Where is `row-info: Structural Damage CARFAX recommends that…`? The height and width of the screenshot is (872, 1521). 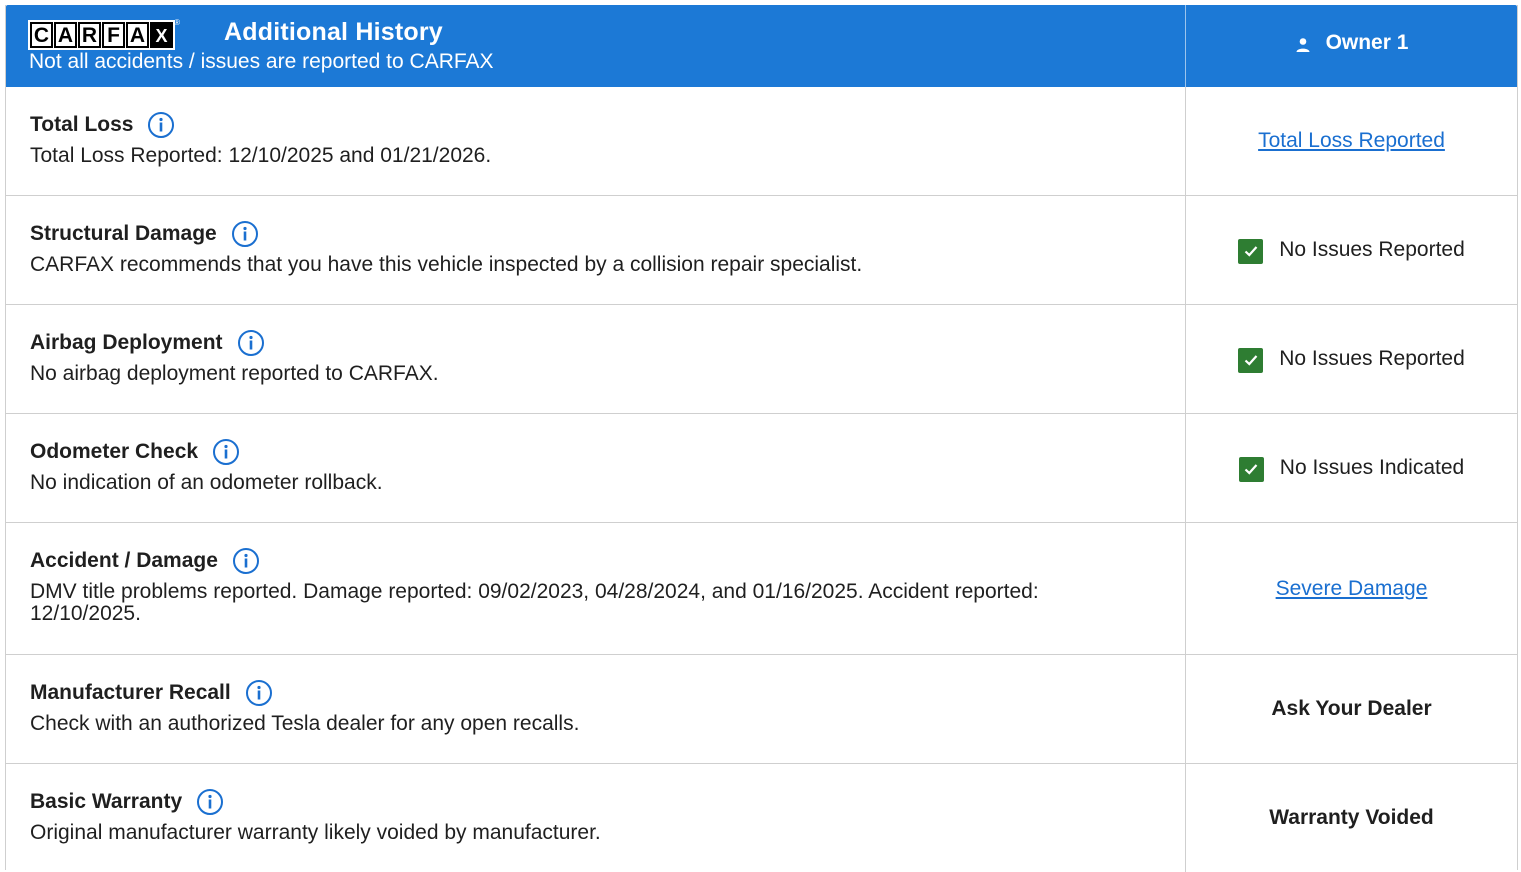 row-info: Structural Damage CARFAX recommends that… is located at coordinates (596, 250).